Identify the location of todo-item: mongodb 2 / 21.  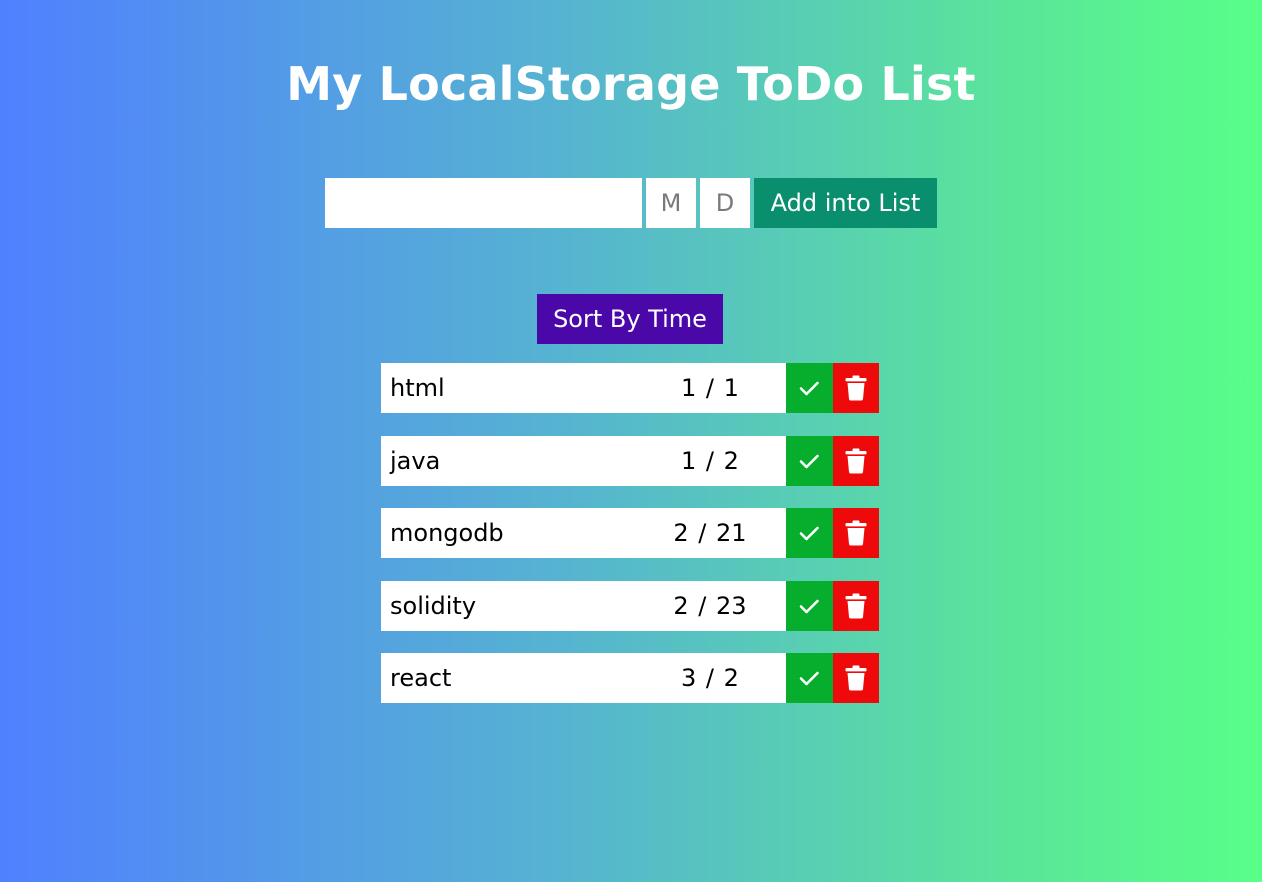
(630, 533).